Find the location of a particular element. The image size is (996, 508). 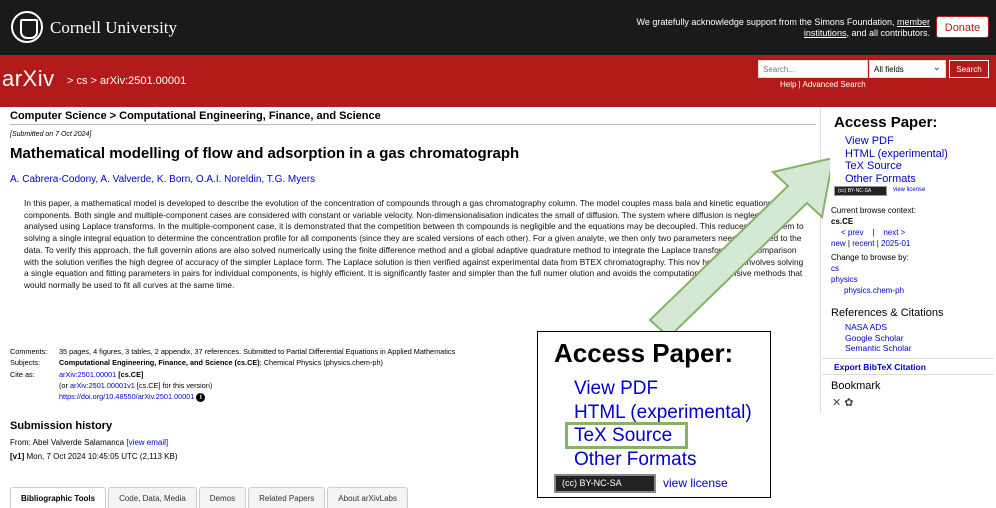

cite-version-pre: (or is located at coordinates (64, 385).